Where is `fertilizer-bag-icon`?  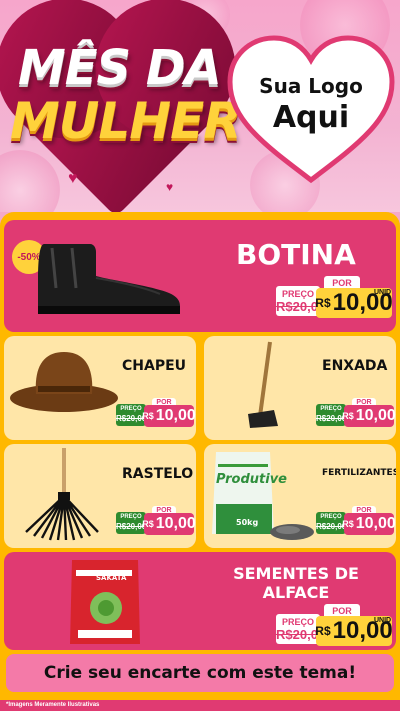 fertilizer-bag-icon is located at coordinates (263, 496).